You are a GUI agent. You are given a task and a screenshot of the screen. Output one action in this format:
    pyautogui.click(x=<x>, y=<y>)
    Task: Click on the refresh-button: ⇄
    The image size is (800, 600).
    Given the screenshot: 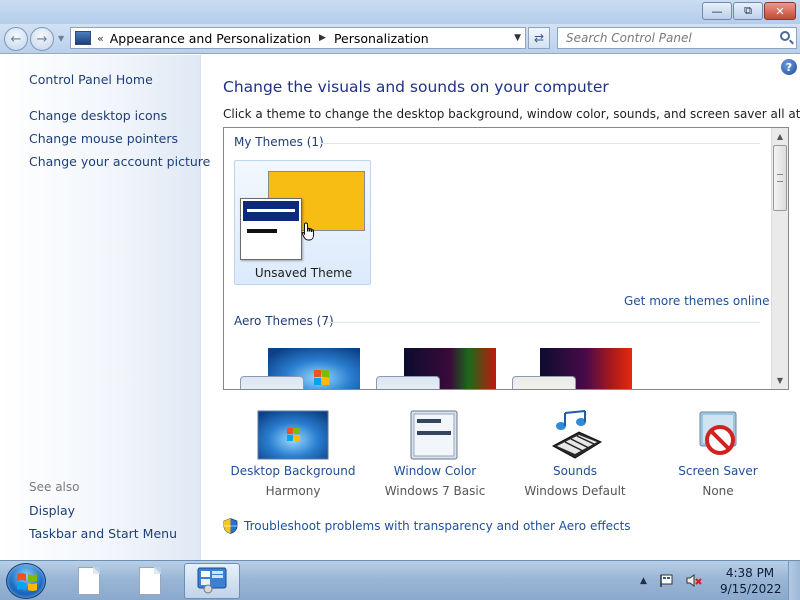 What is the action you would take?
    pyautogui.click(x=539, y=38)
    